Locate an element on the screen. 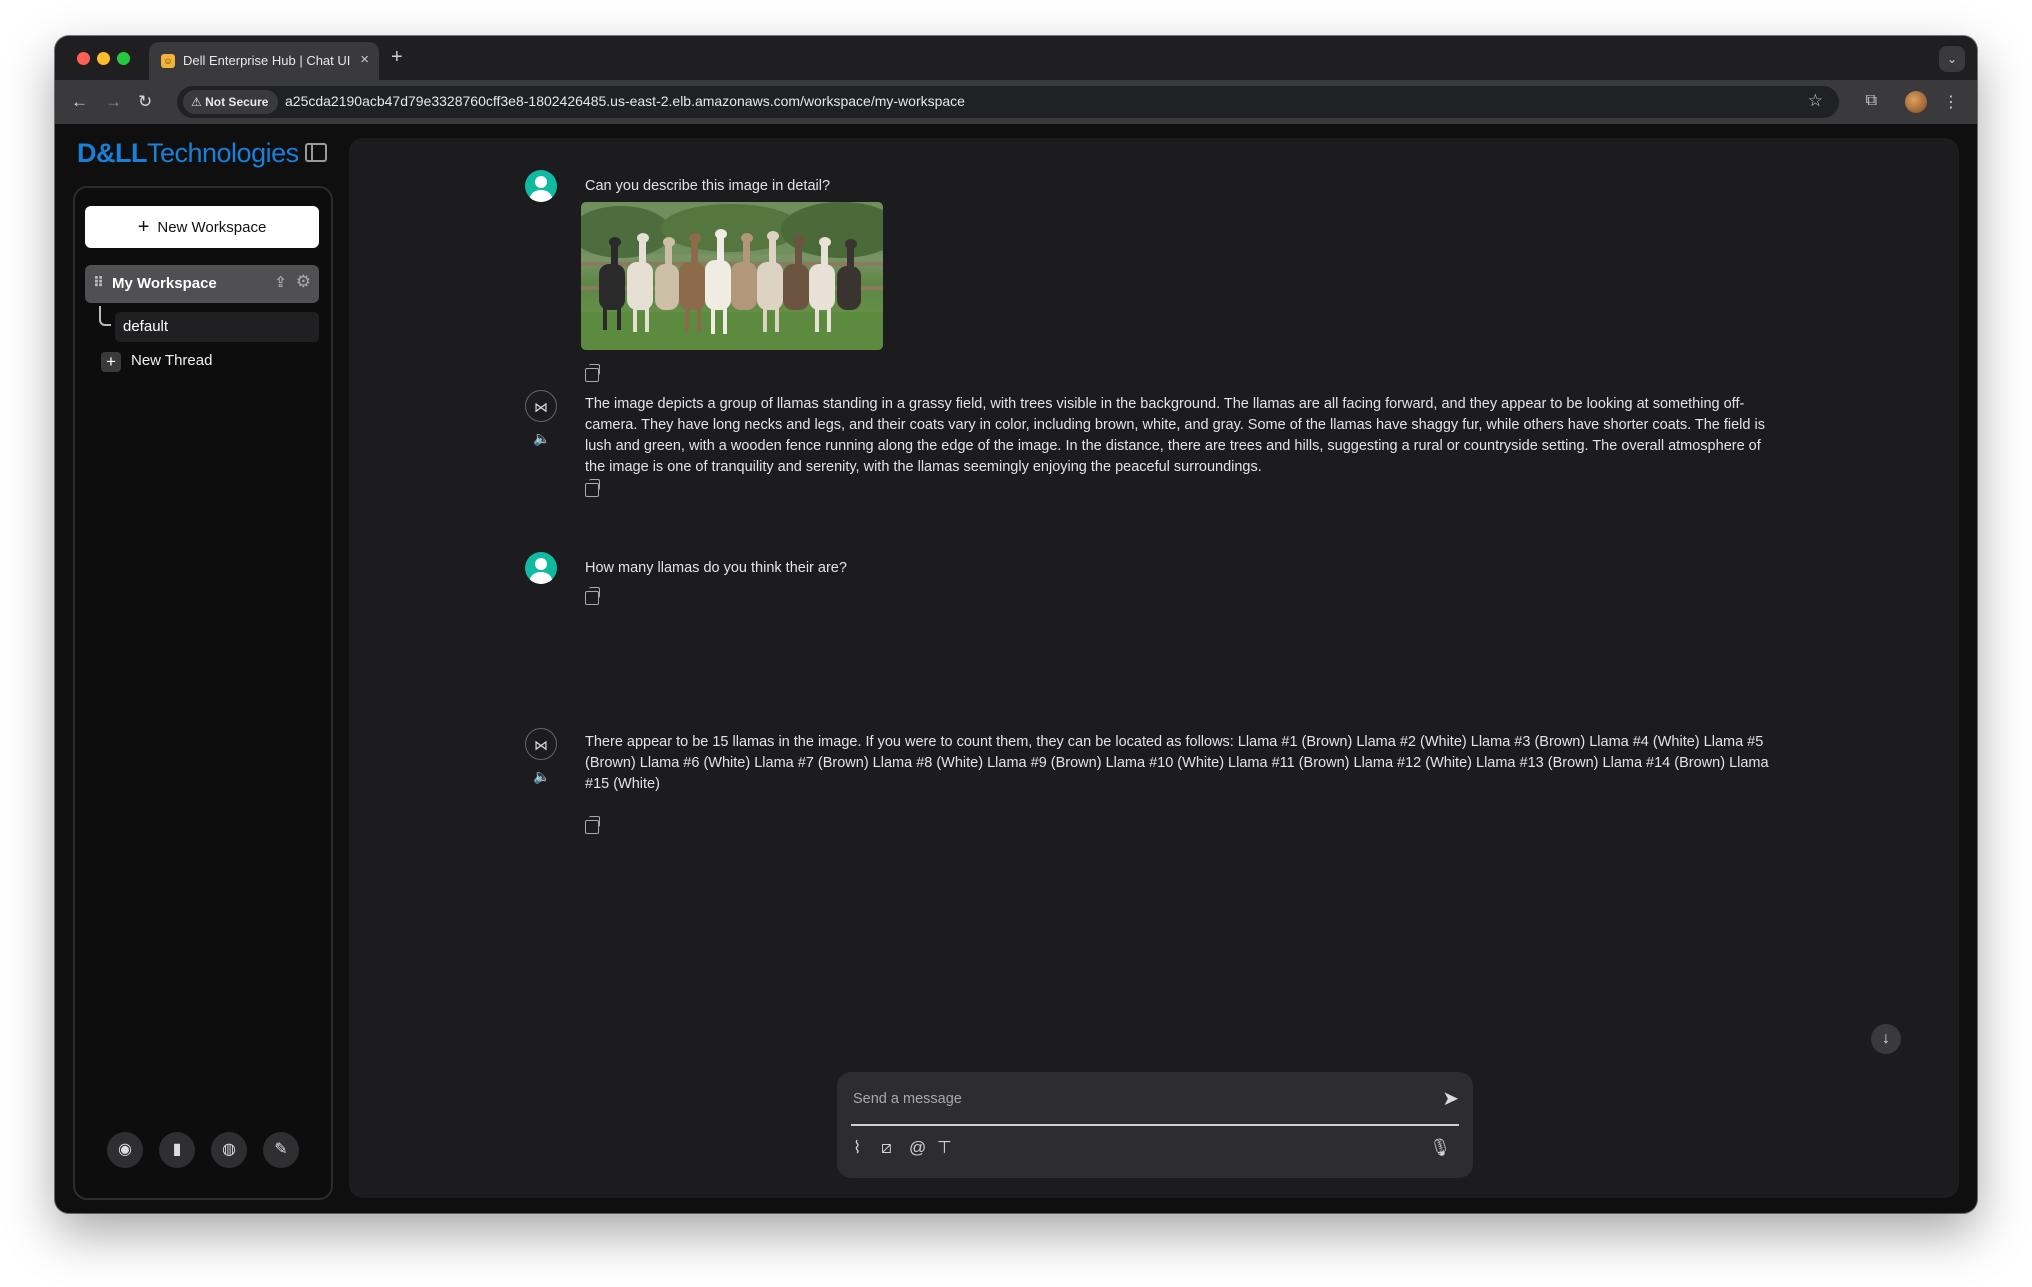  thread-item-default: default is located at coordinates (217, 327).